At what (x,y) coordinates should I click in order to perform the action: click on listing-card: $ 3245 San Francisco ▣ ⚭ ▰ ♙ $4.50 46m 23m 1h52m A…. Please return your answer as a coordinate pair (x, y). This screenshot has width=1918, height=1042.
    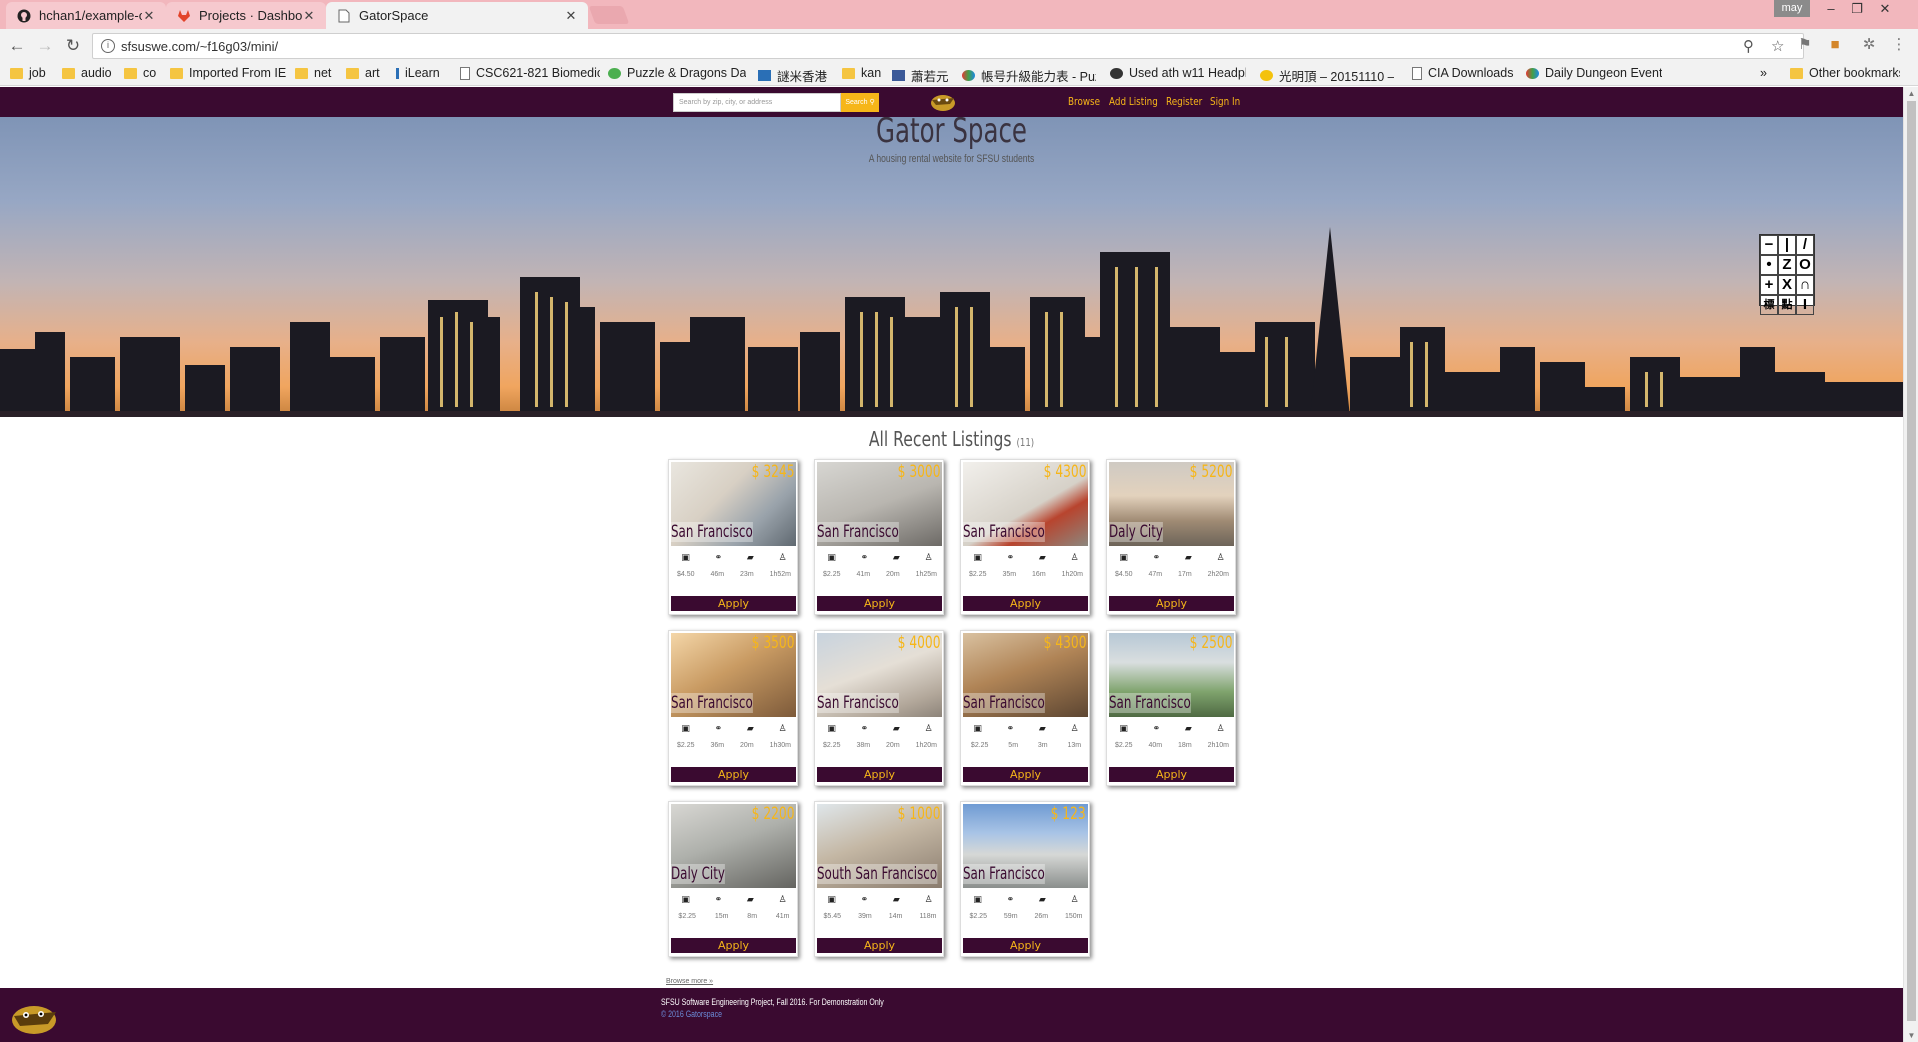
    Looking at the image, I should click on (733, 537).